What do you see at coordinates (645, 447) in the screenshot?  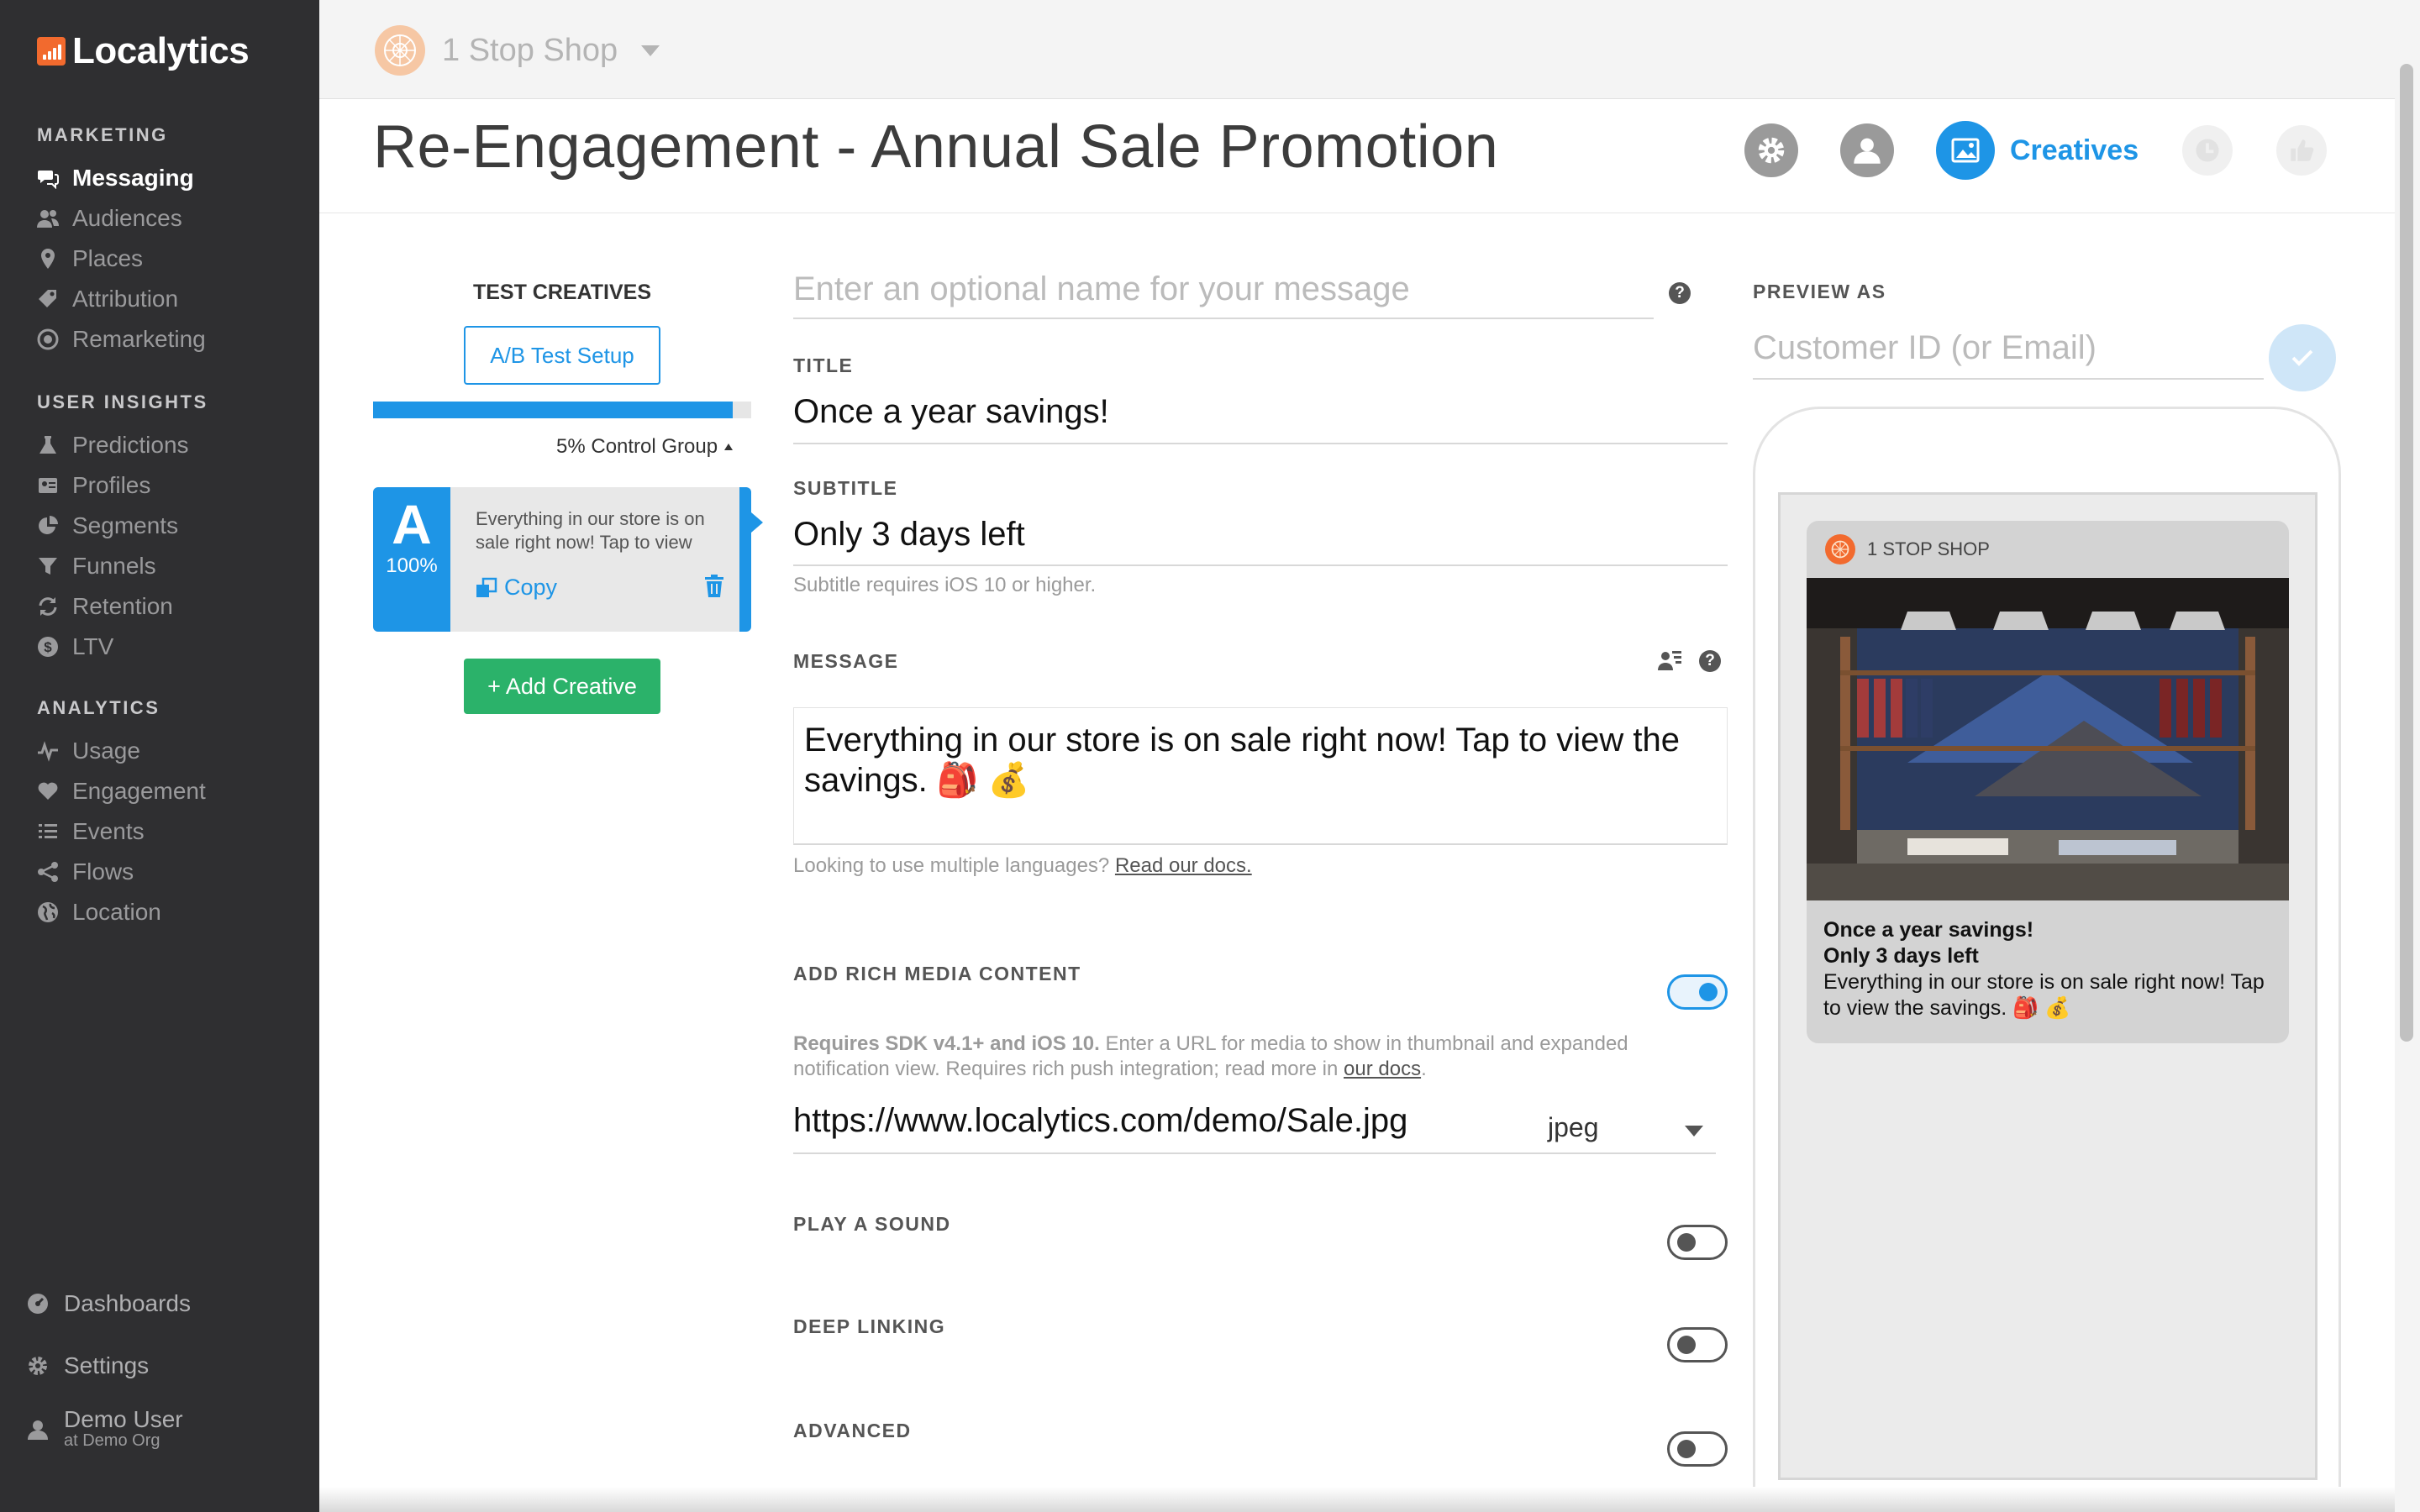 I see `control-group-toggle: 5% Control Group` at bounding box center [645, 447].